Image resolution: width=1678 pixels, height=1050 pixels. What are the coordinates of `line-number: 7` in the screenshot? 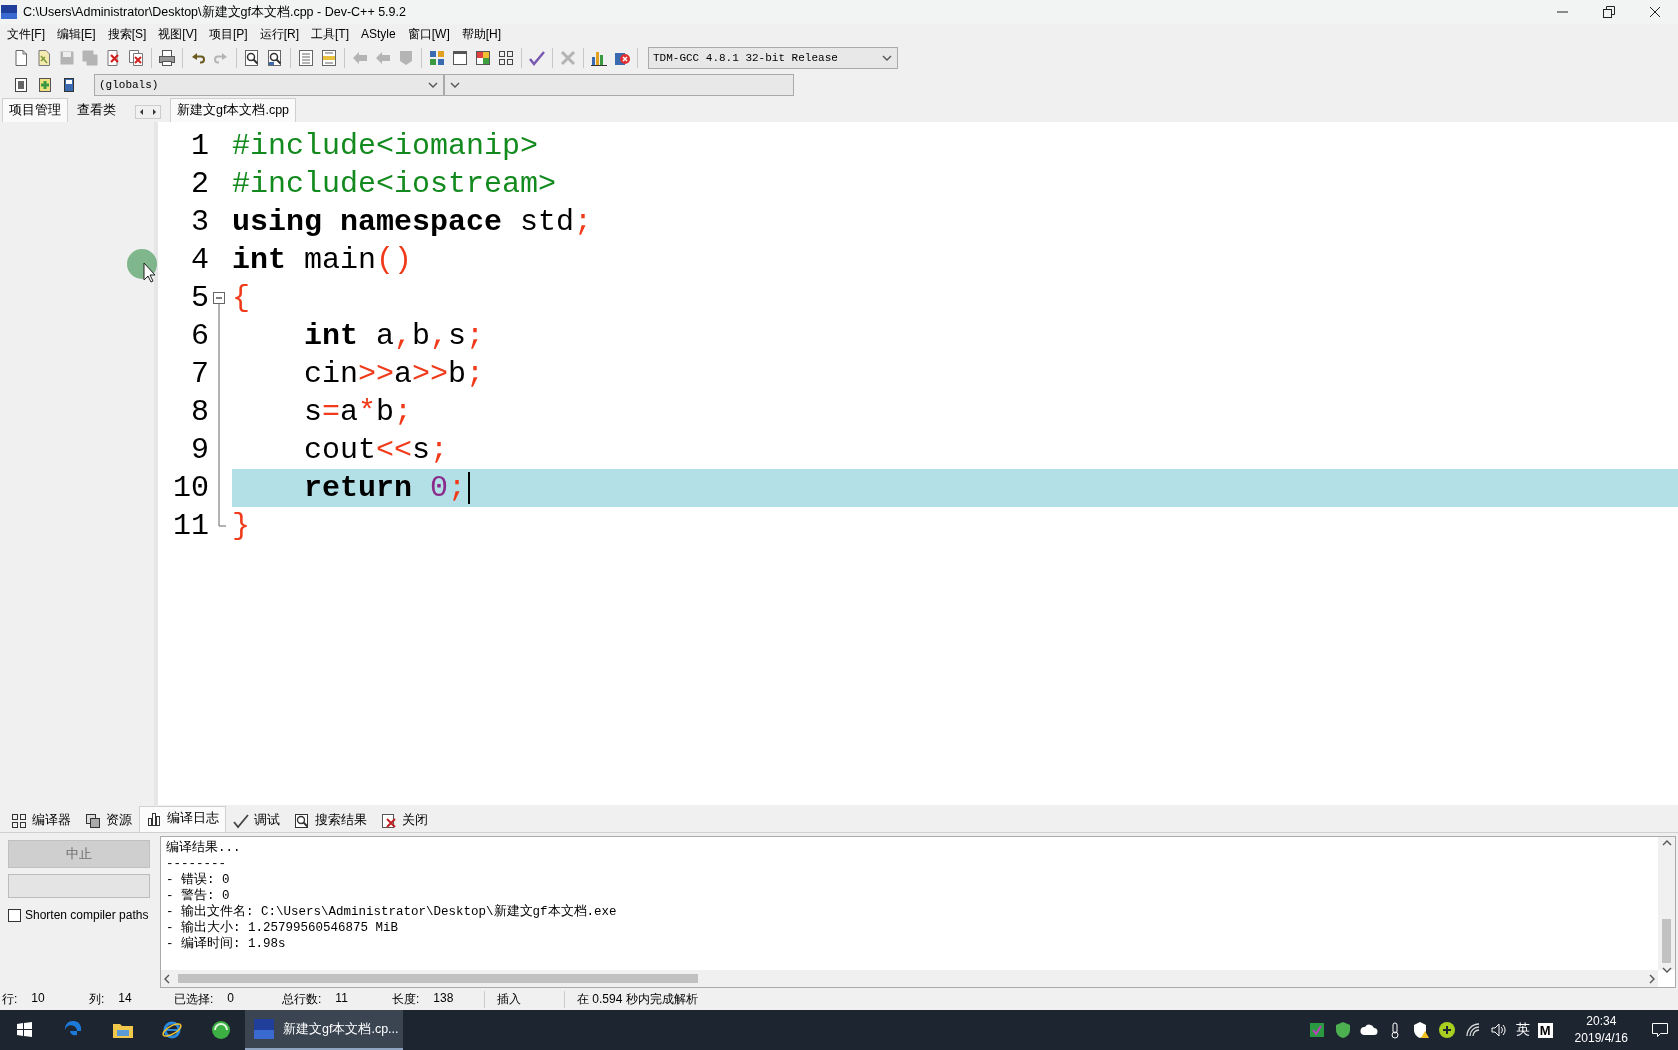 It's located at (199, 374).